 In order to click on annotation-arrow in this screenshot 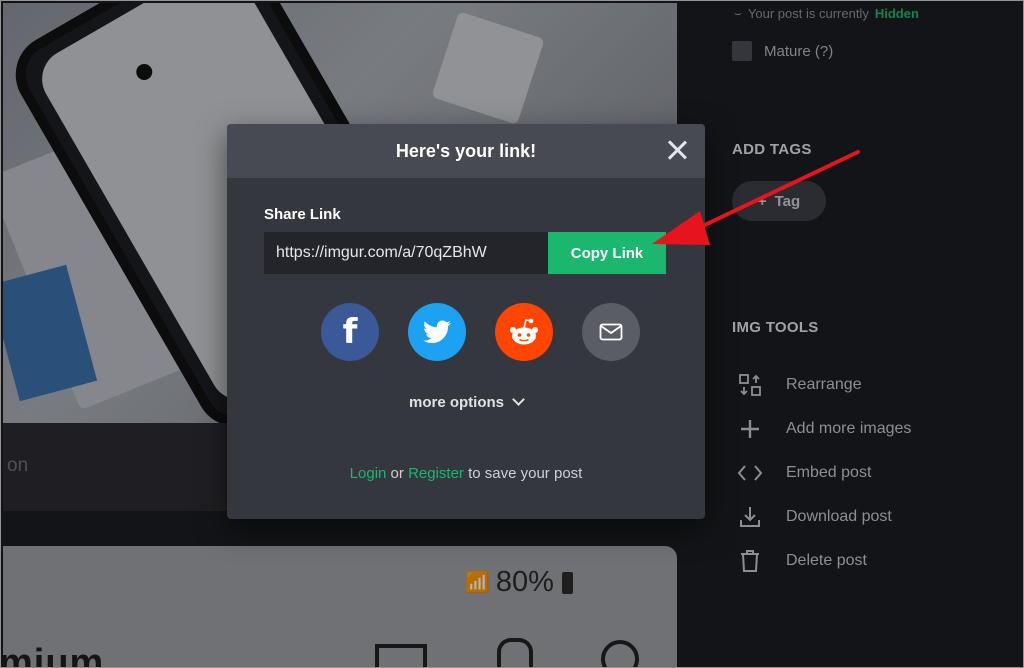, I will do `click(756, 197)`.